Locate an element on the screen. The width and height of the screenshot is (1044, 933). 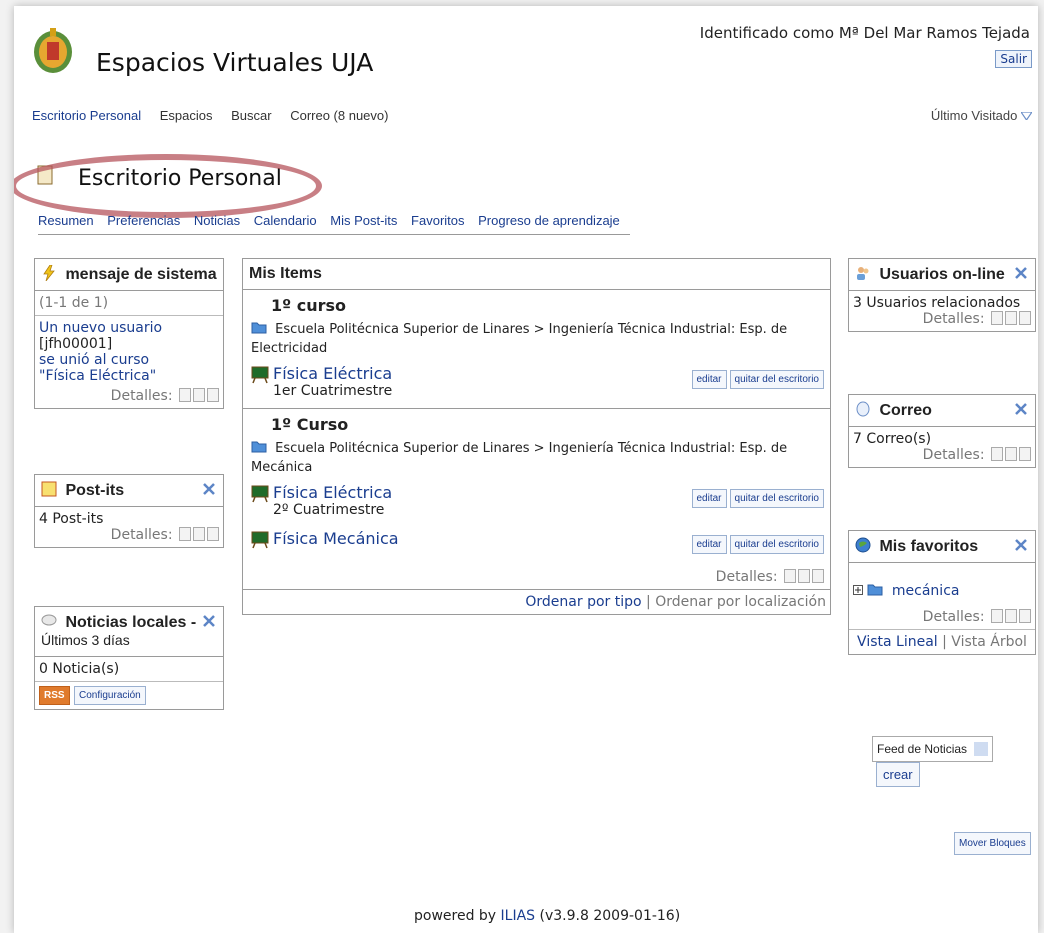
post-its-block: Post-its 4 Post-its Detalles: is located at coordinates (129, 511).